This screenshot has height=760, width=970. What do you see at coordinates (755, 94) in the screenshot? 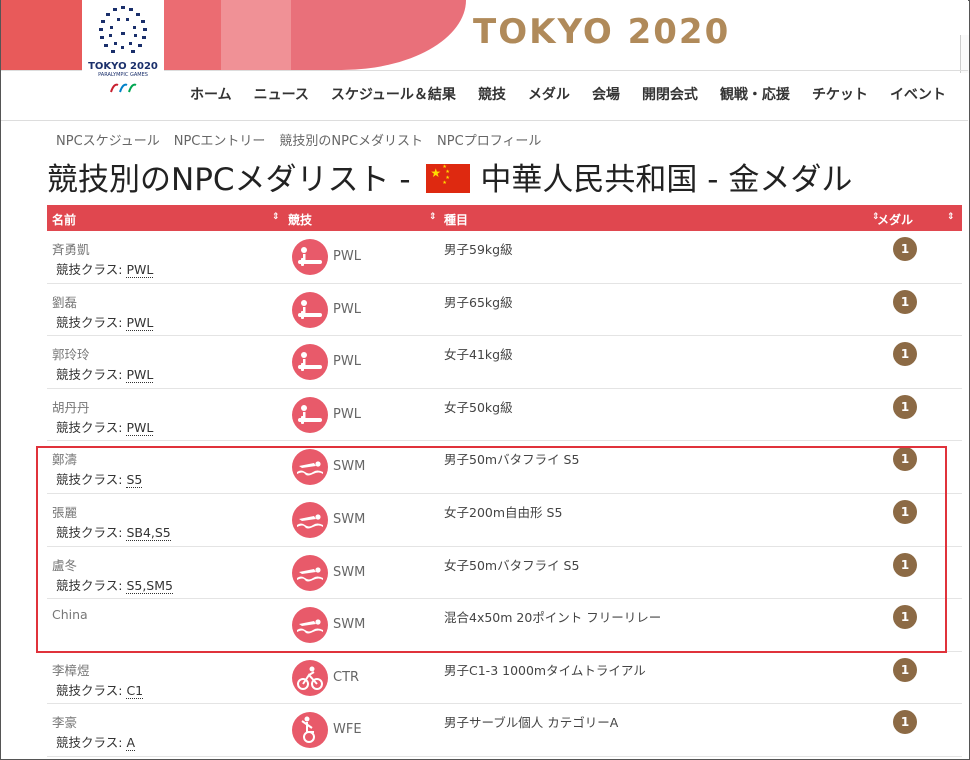
I see `nav-item-spectating: 観戦・応援` at bounding box center [755, 94].